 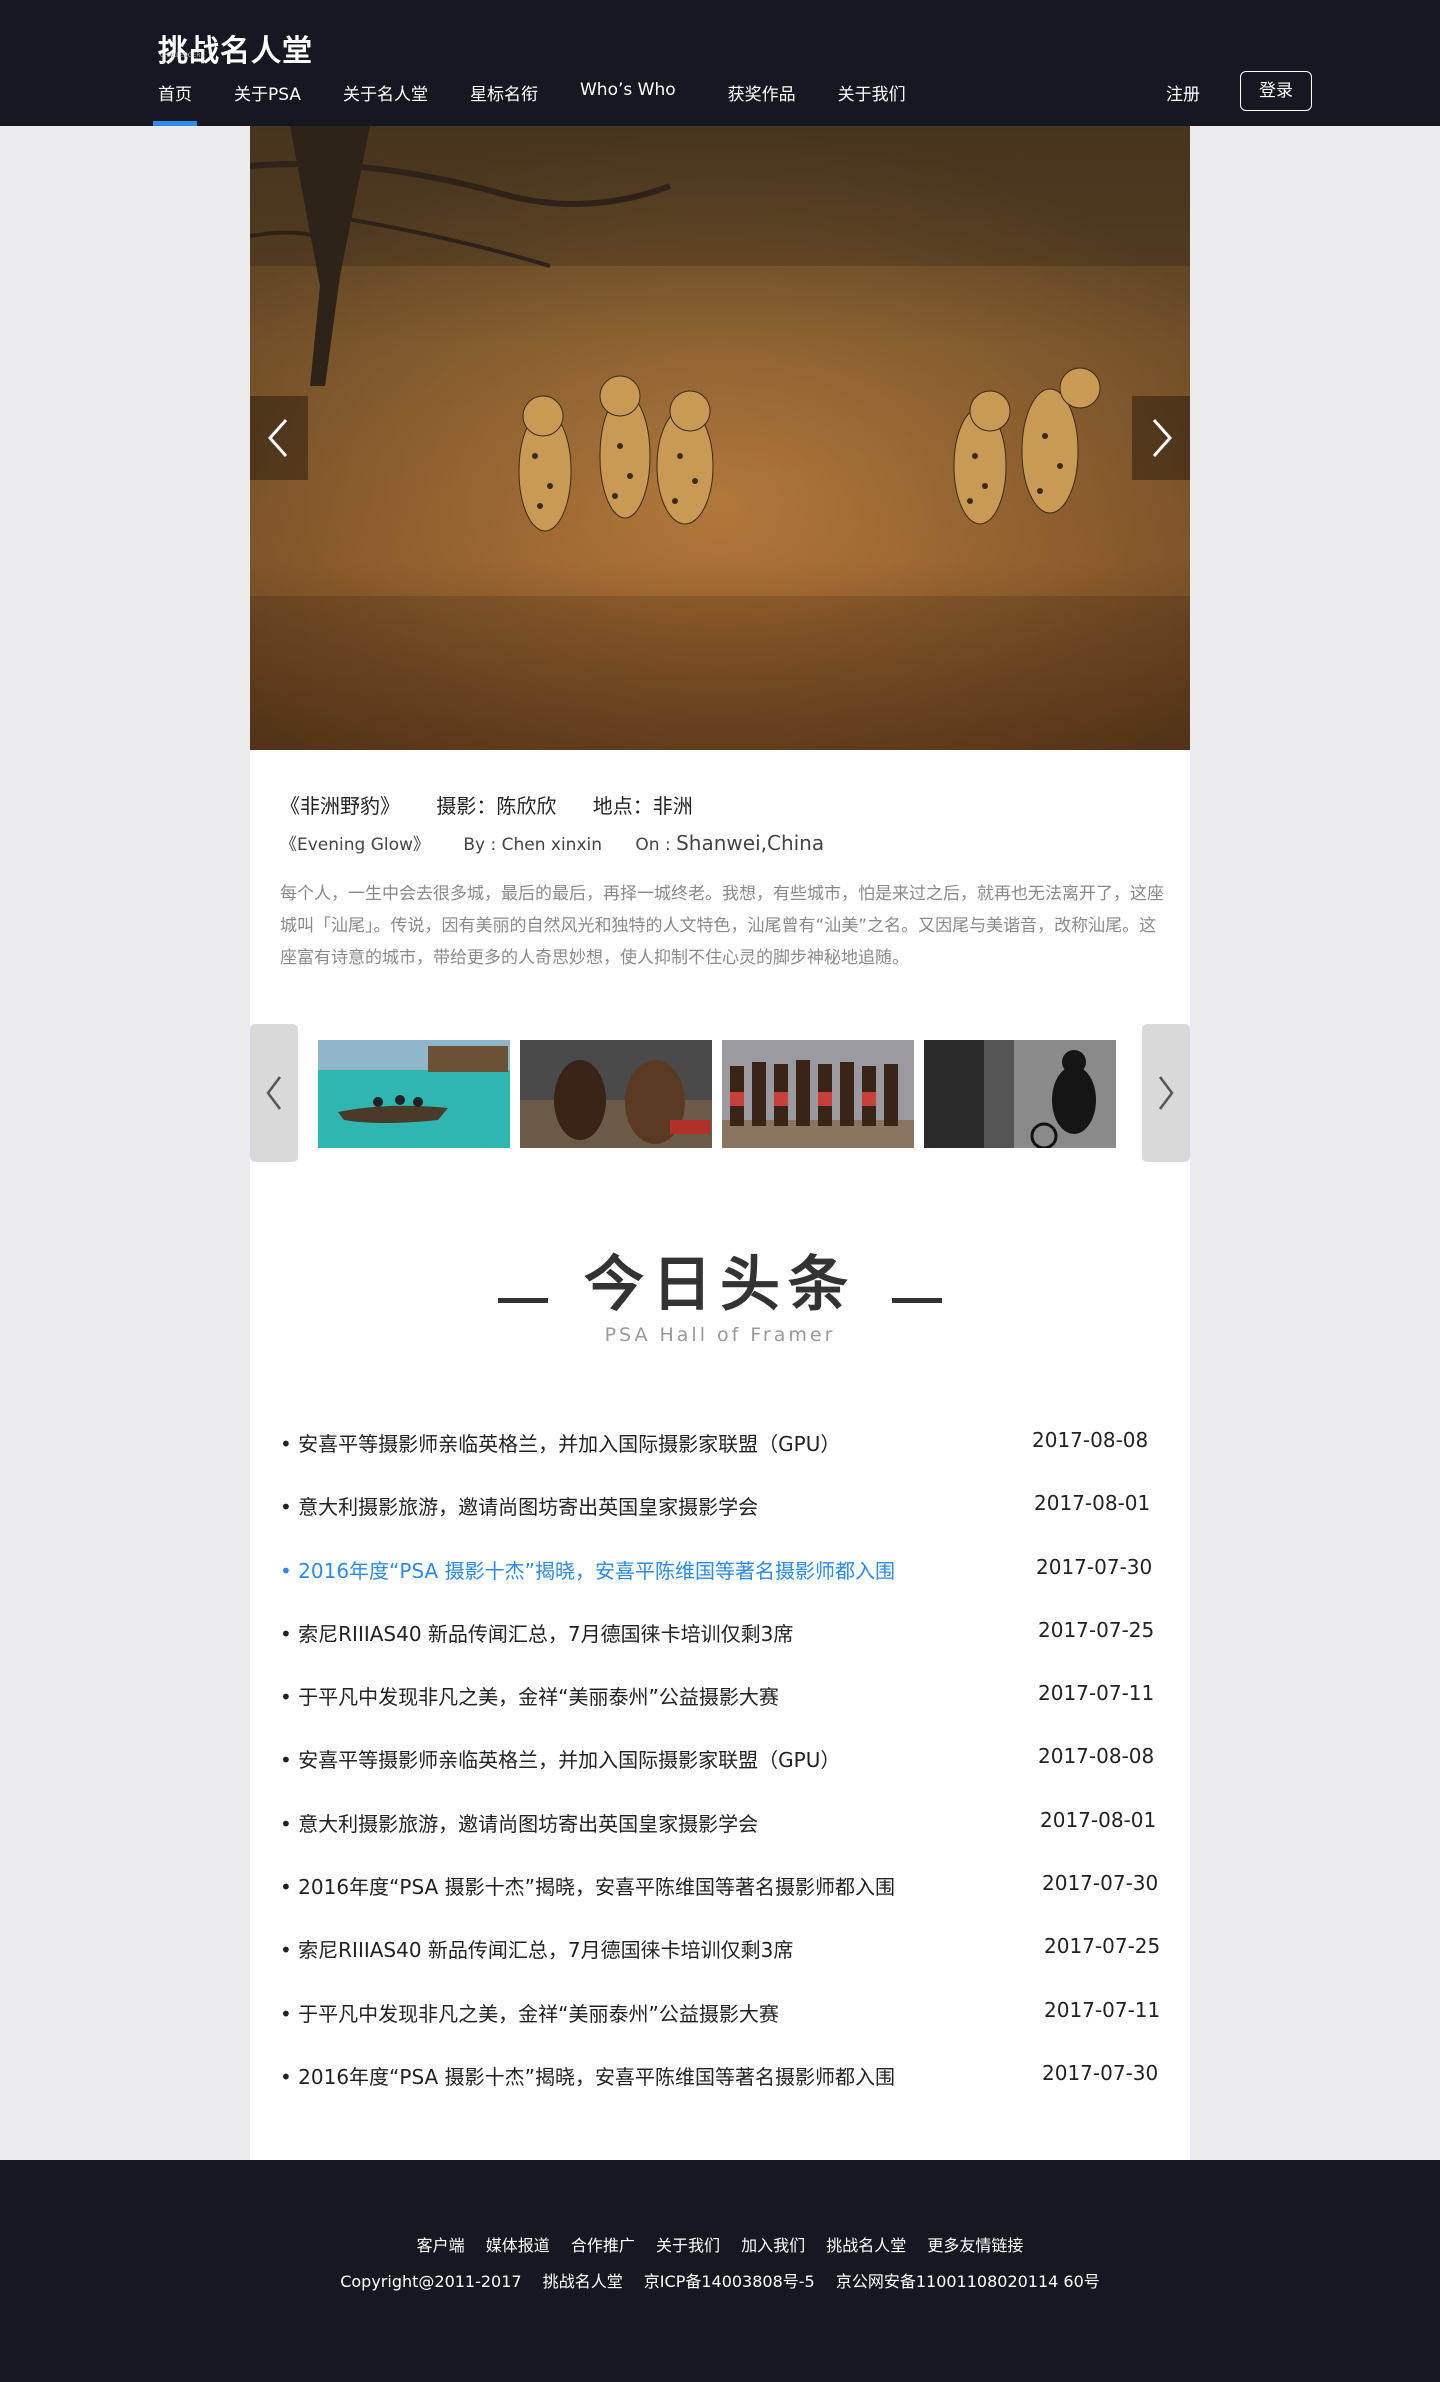 I want to click on photo-author-en: By : Chen xinxin, so click(x=532, y=845).